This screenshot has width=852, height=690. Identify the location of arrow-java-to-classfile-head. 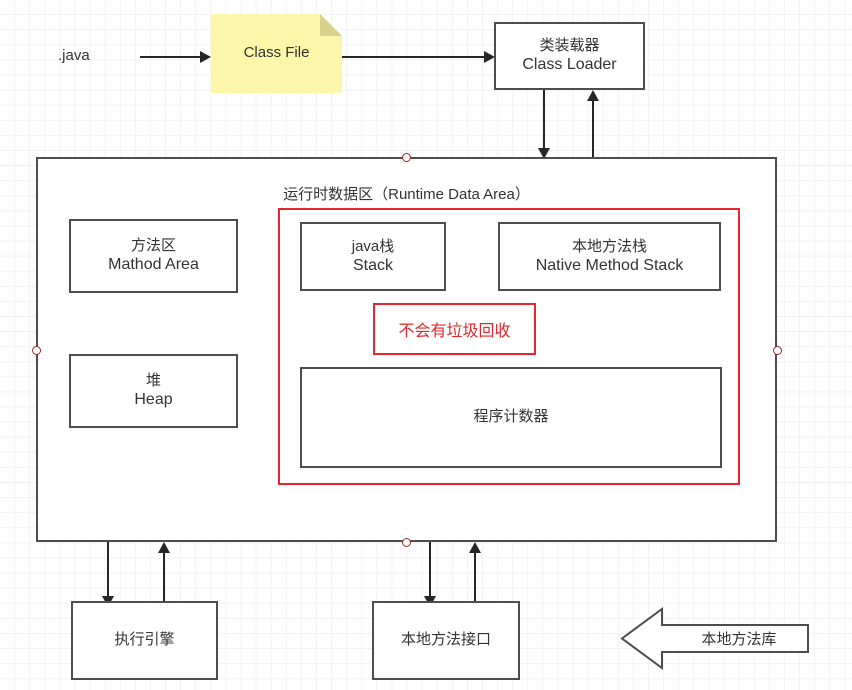
(205, 57).